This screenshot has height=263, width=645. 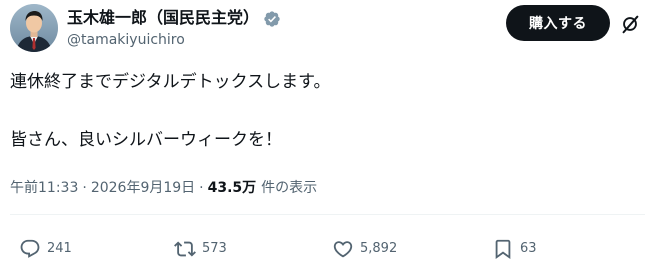 I want to click on reply-count: 241, so click(x=59, y=248).